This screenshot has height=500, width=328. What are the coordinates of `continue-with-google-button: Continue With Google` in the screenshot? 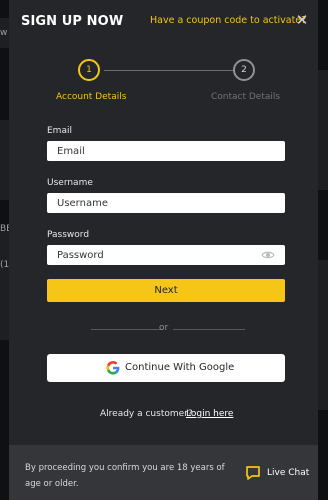 It's located at (166, 368).